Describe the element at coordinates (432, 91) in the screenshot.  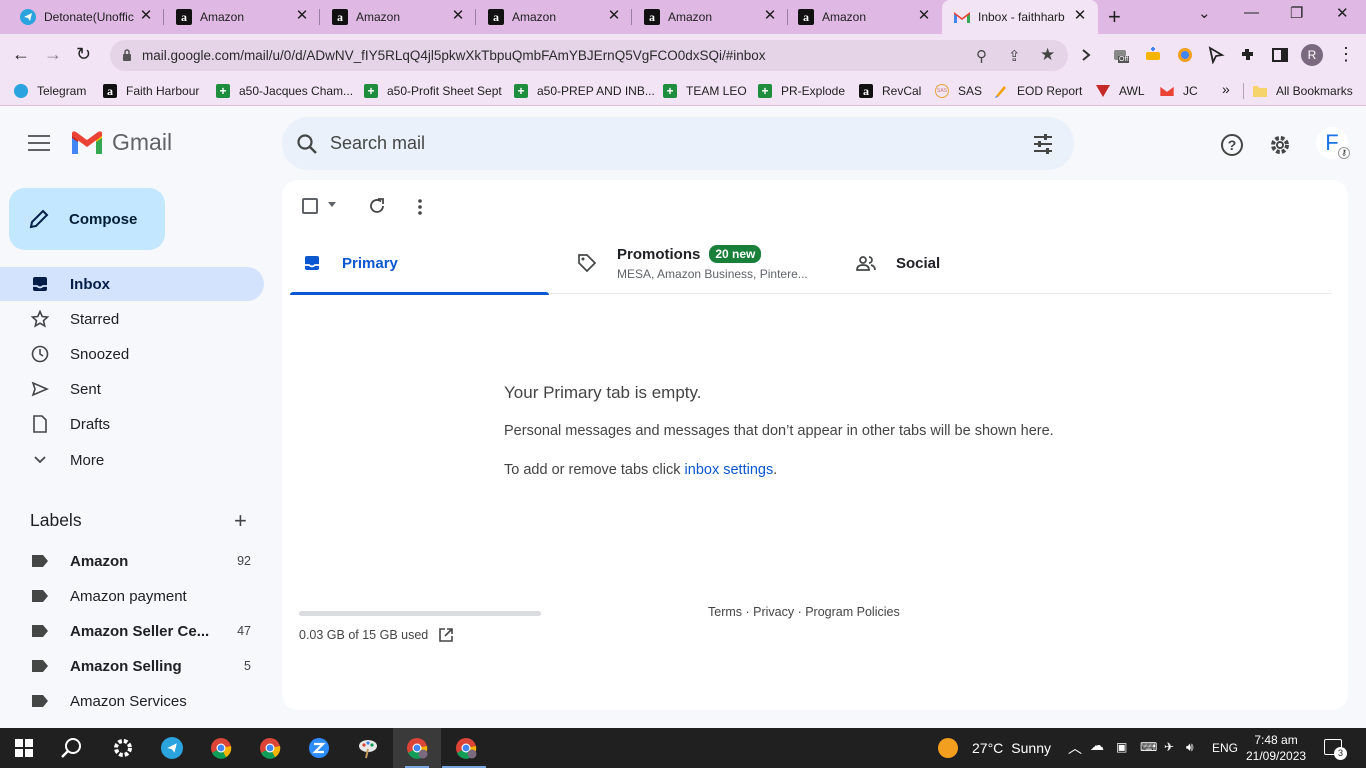
I see `bookmark-item: + a50-Profit Sheet Sept` at that location.